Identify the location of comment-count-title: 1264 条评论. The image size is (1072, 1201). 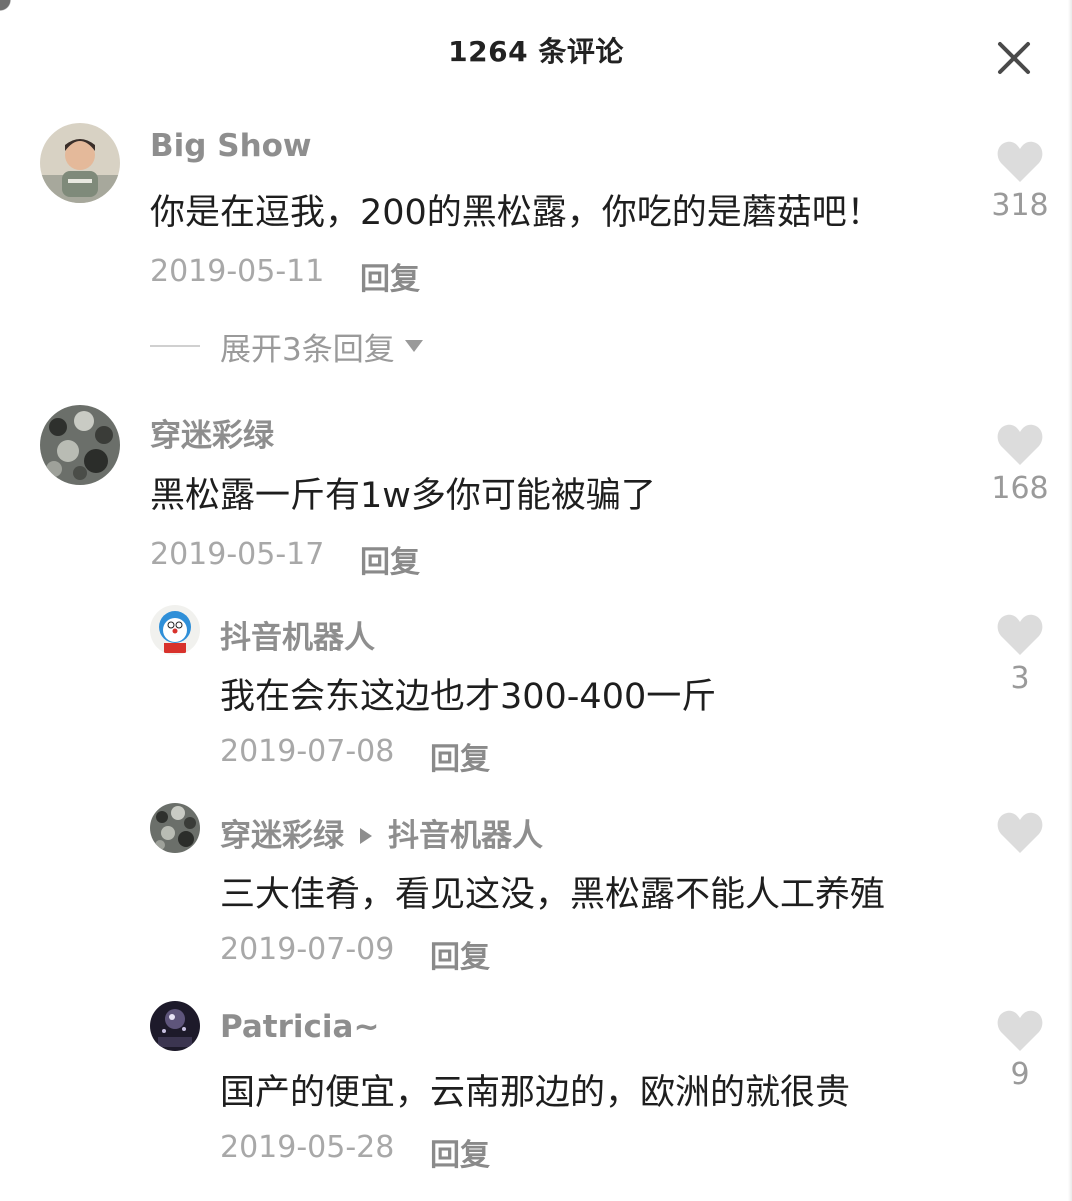
(536, 51).